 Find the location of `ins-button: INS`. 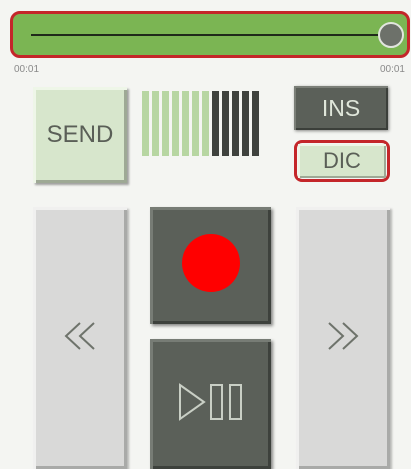

ins-button: INS is located at coordinates (341, 108).